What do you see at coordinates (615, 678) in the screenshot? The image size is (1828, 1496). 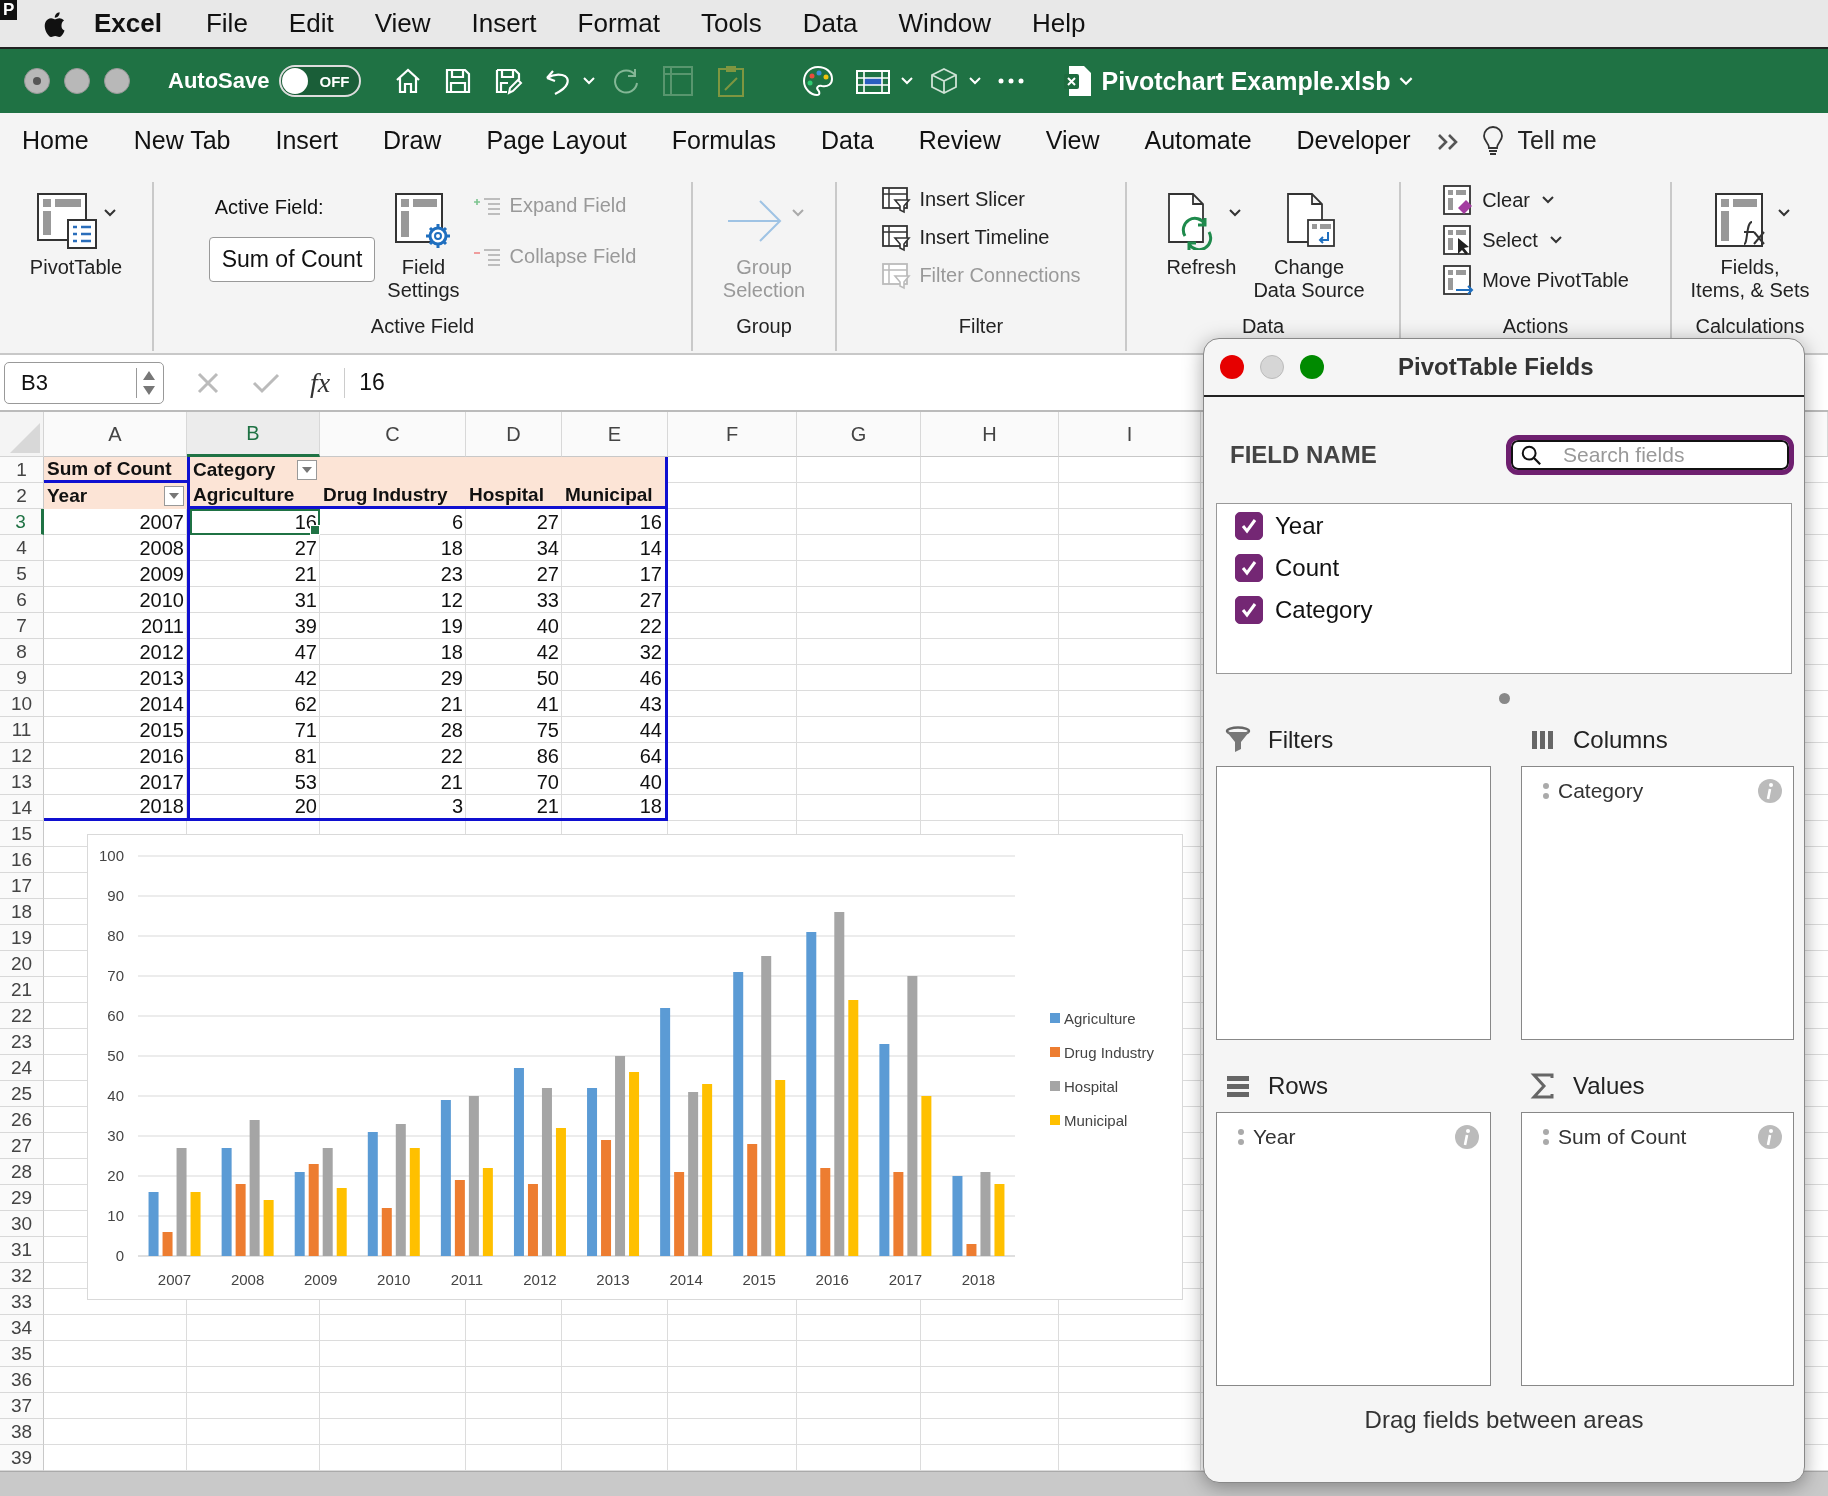 I see `sheet-cell: 46` at bounding box center [615, 678].